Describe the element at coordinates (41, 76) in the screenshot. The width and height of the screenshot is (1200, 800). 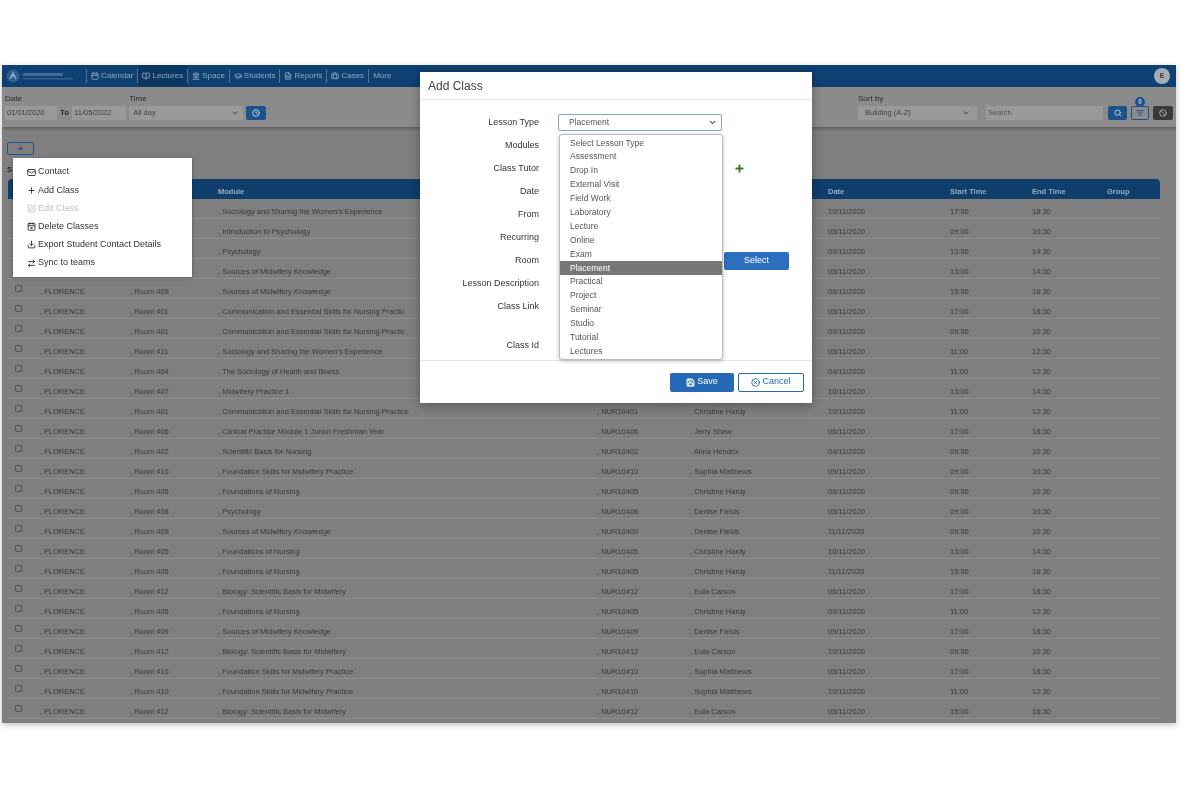
I see `logo` at that location.